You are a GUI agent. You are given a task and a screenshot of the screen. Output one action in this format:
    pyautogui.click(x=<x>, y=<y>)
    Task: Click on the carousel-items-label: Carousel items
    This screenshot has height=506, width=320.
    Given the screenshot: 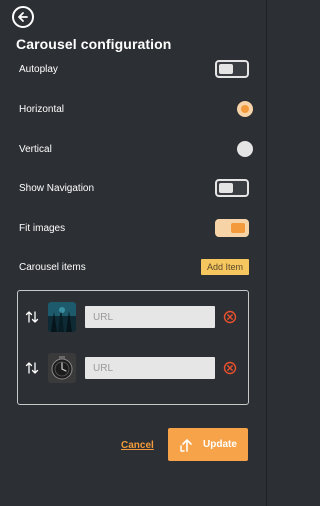 What is the action you would take?
    pyautogui.click(x=52, y=267)
    